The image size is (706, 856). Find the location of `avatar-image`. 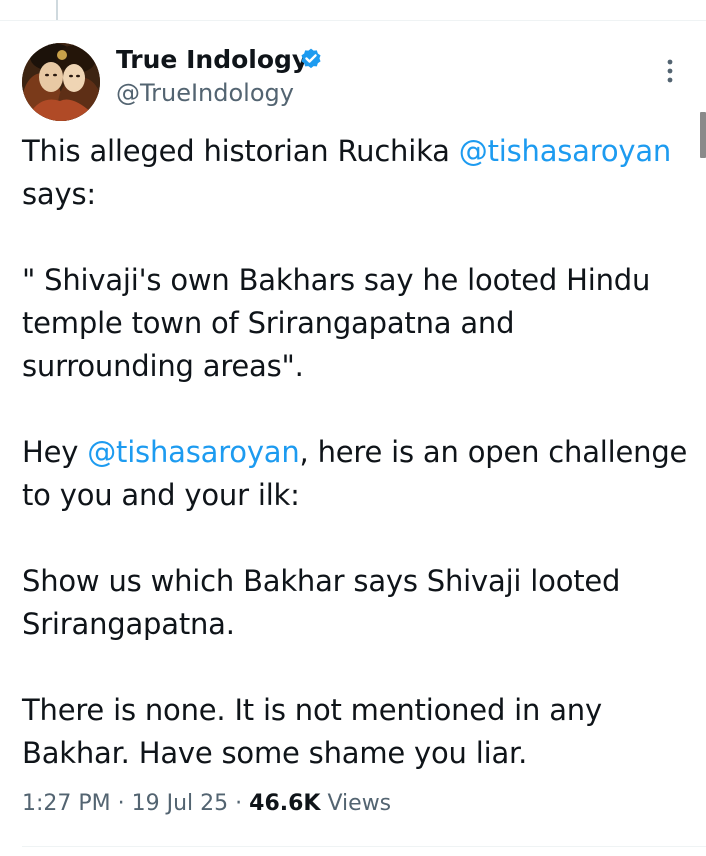

avatar-image is located at coordinates (61, 82).